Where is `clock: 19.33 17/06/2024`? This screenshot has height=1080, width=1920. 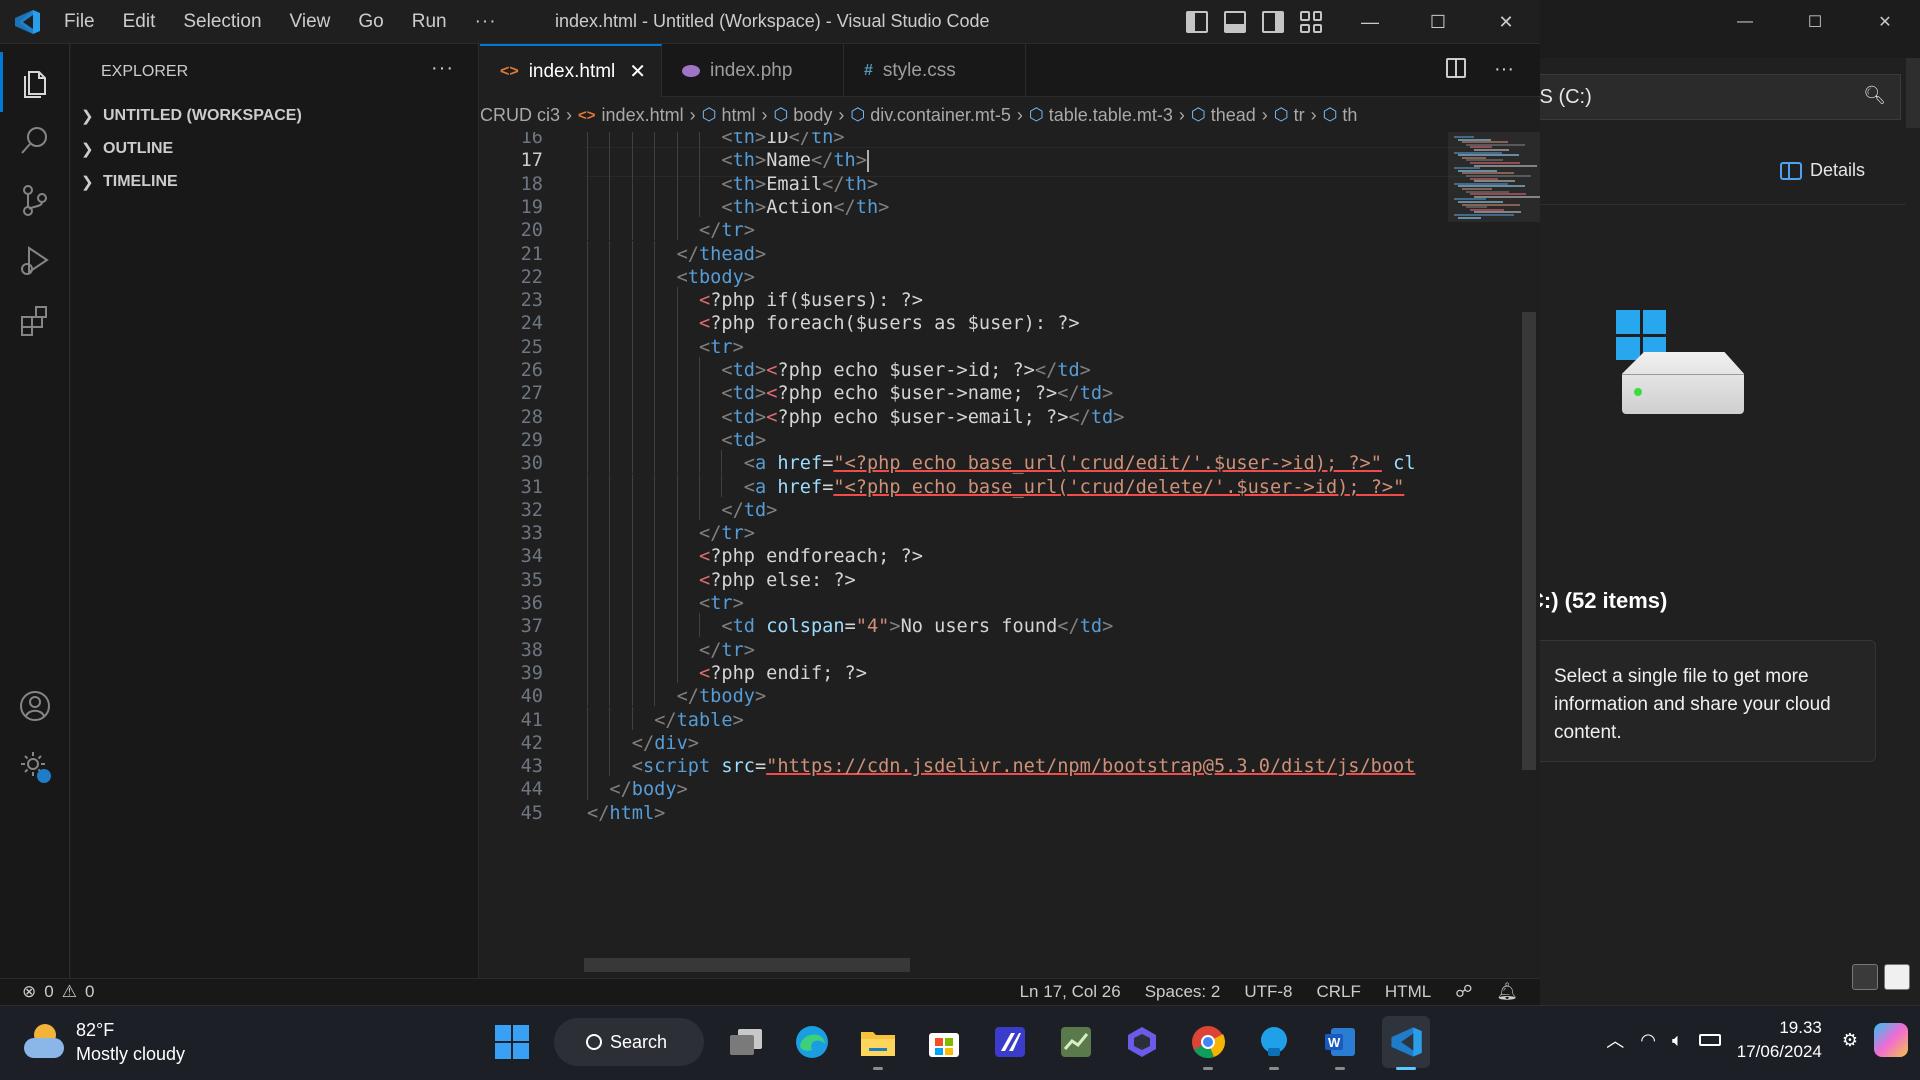
clock: 19.33 17/06/2024 is located at coordinates (1779, 1040).